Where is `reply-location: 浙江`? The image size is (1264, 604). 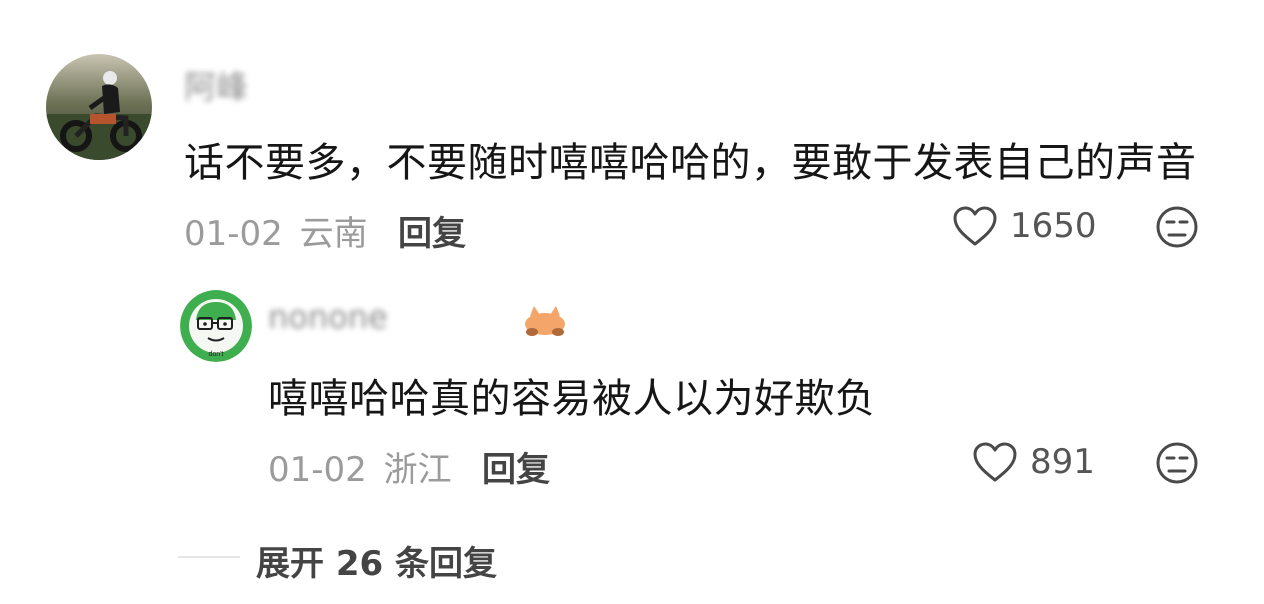
reply-location: 浙江 is located at coordinates (417, 470).